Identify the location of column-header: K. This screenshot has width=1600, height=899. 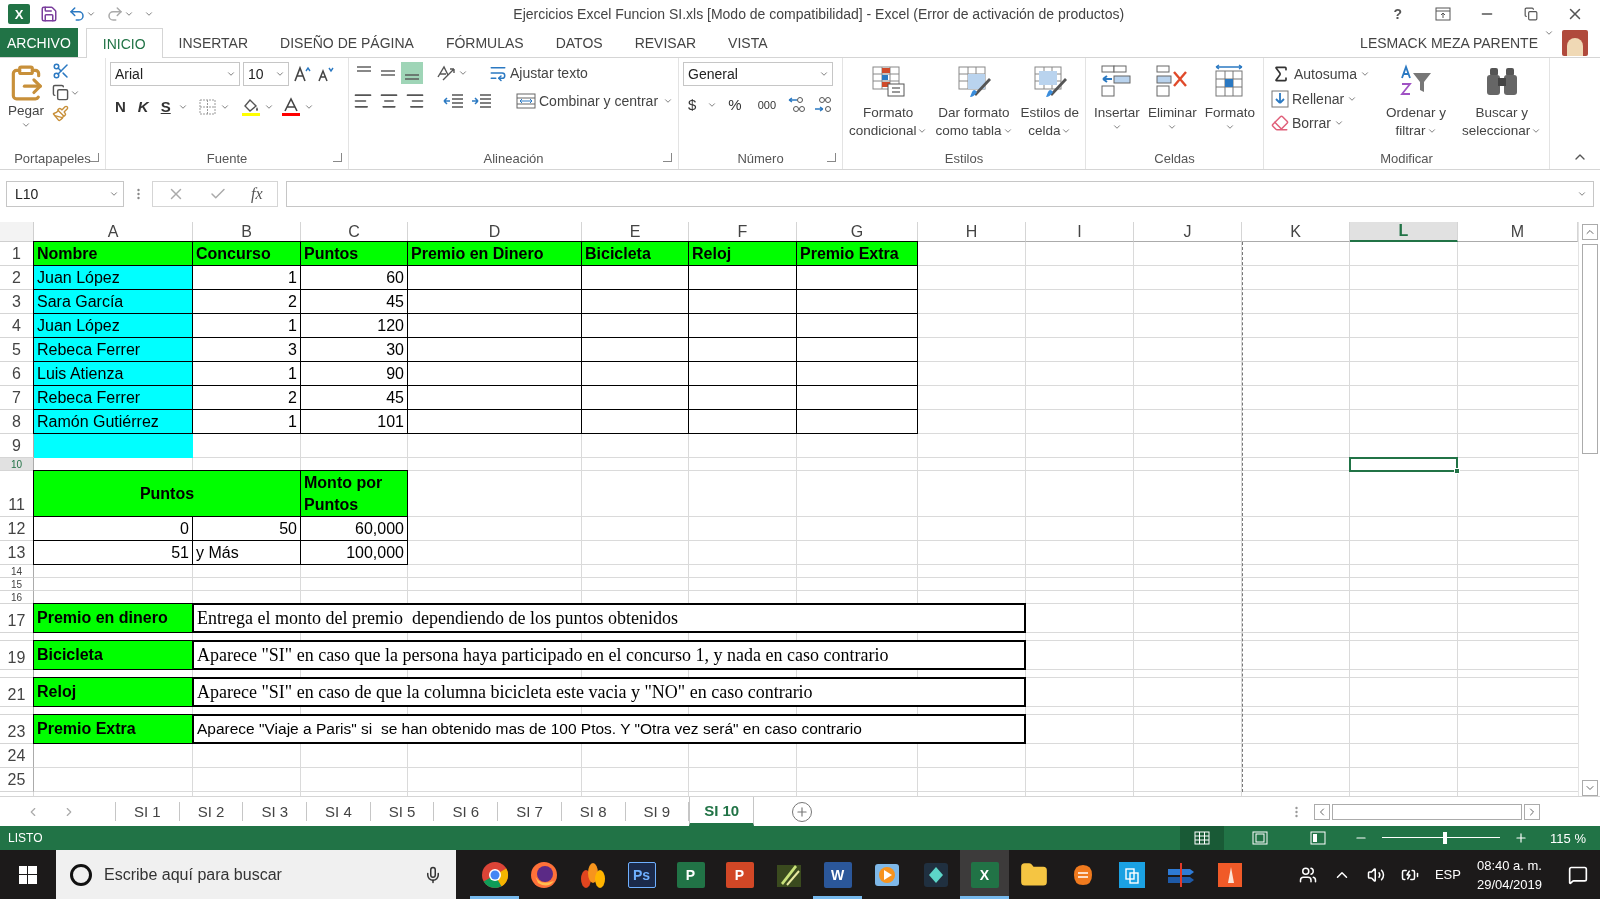
(1296, 232).